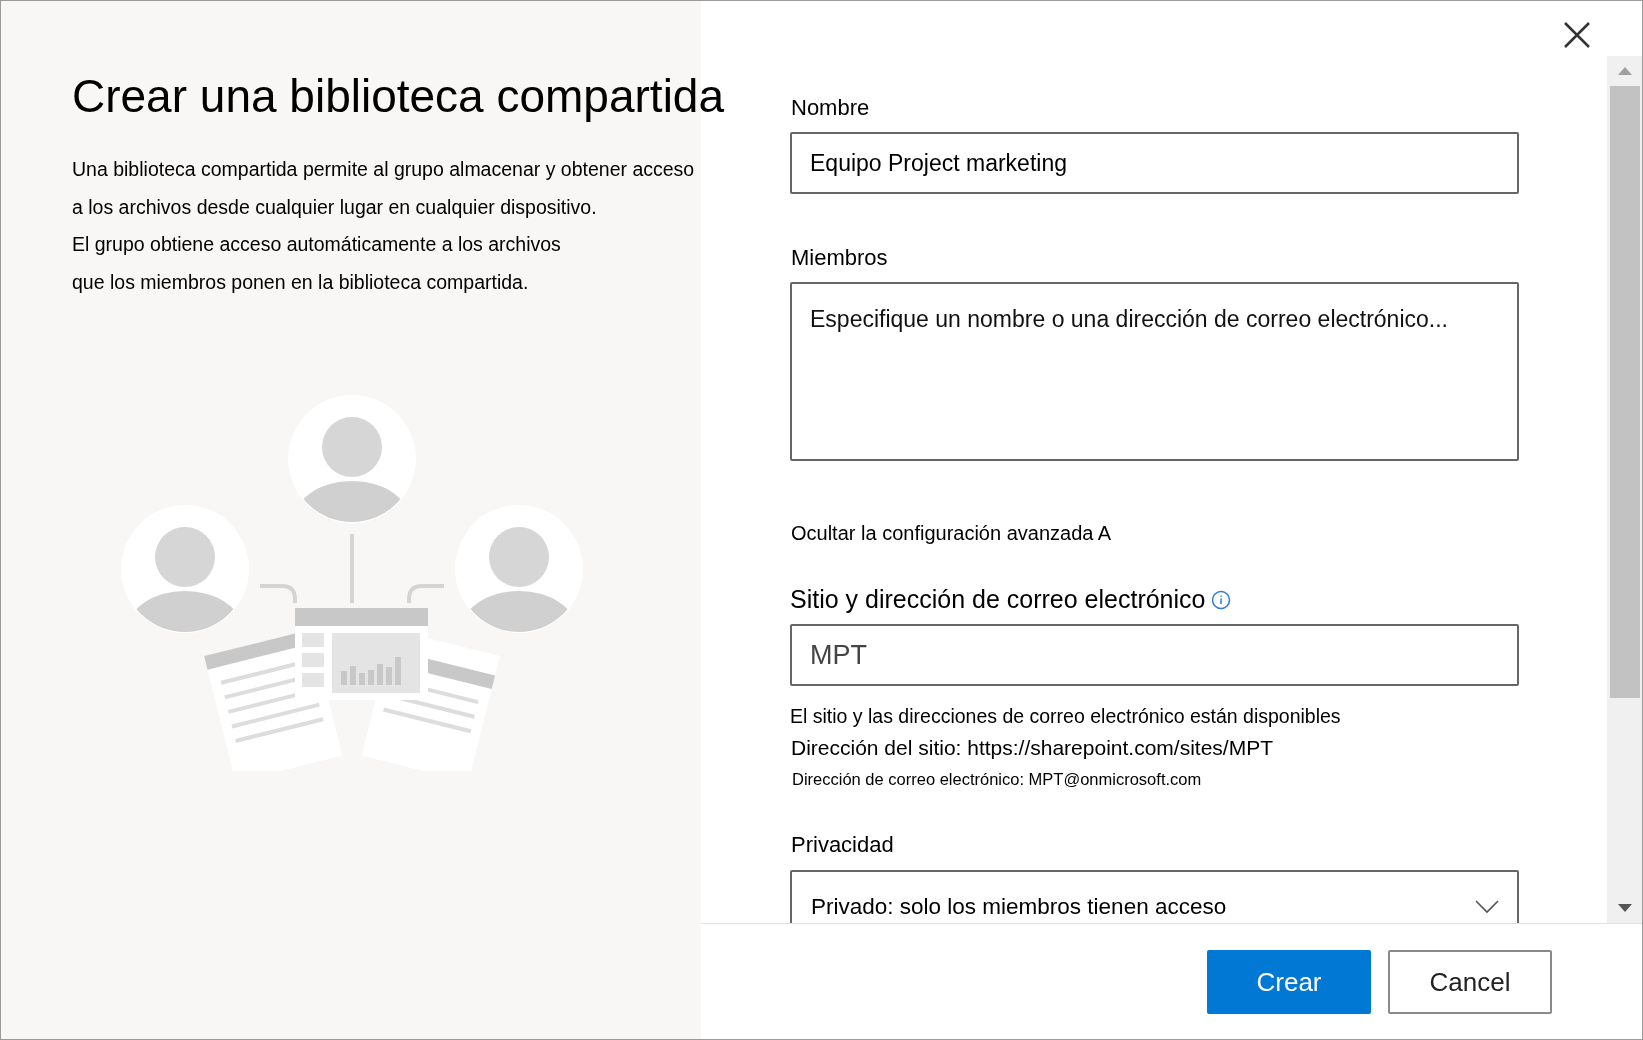  I want to click on info-icon, so click(1221, 600).